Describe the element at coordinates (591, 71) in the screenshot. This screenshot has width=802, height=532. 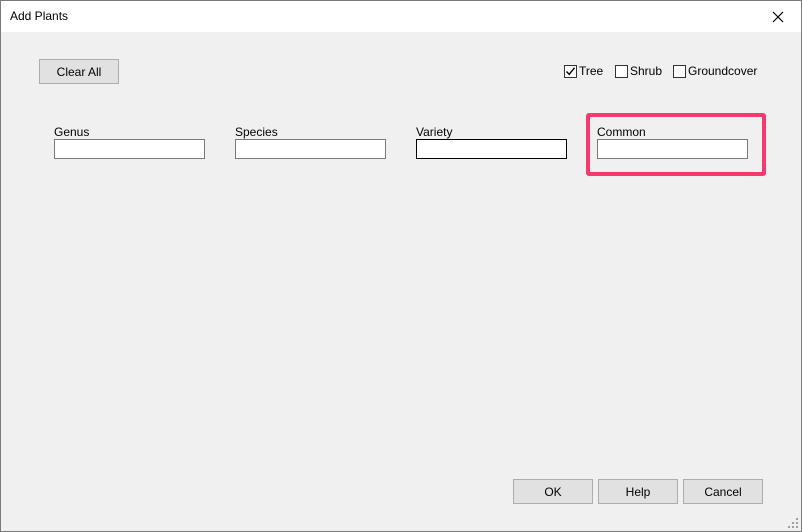
I see `tree-label: Tree` at that location.